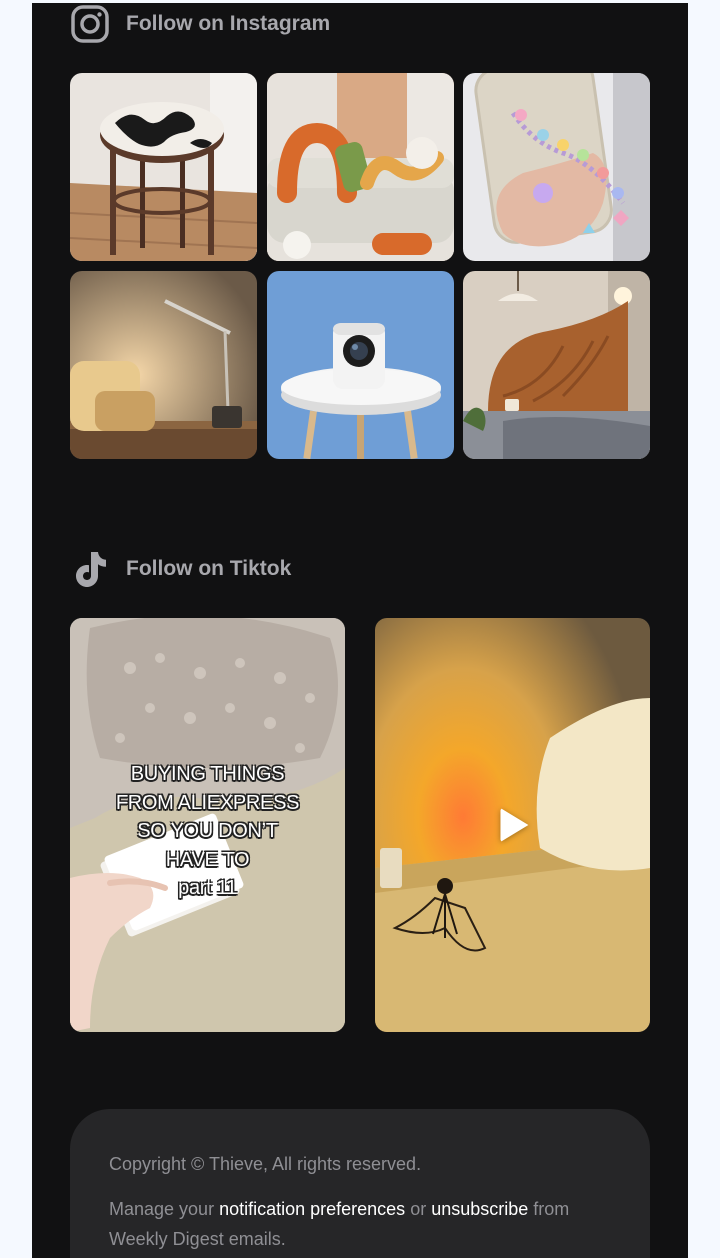  I want to click on instagram-heading-label: Follow on Instagram, so click(228, 23).